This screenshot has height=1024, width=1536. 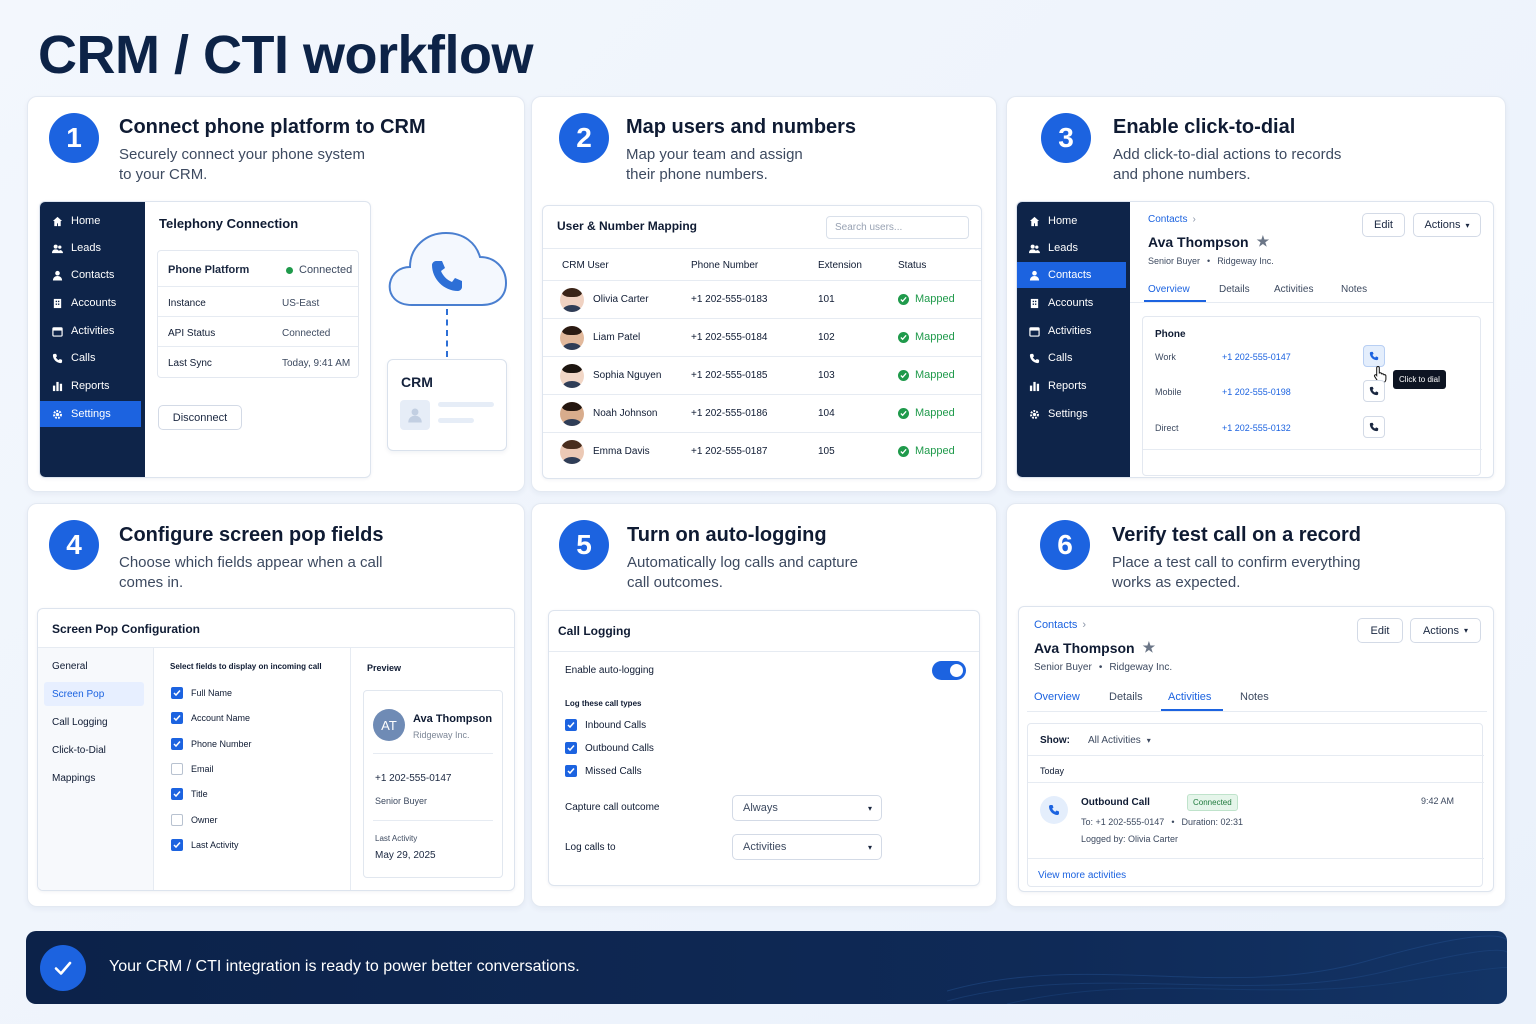 What do you see at coordinates (201, 693) in the screenshot?
I see `field-option: Full Name` at bounding box center [201, 693].